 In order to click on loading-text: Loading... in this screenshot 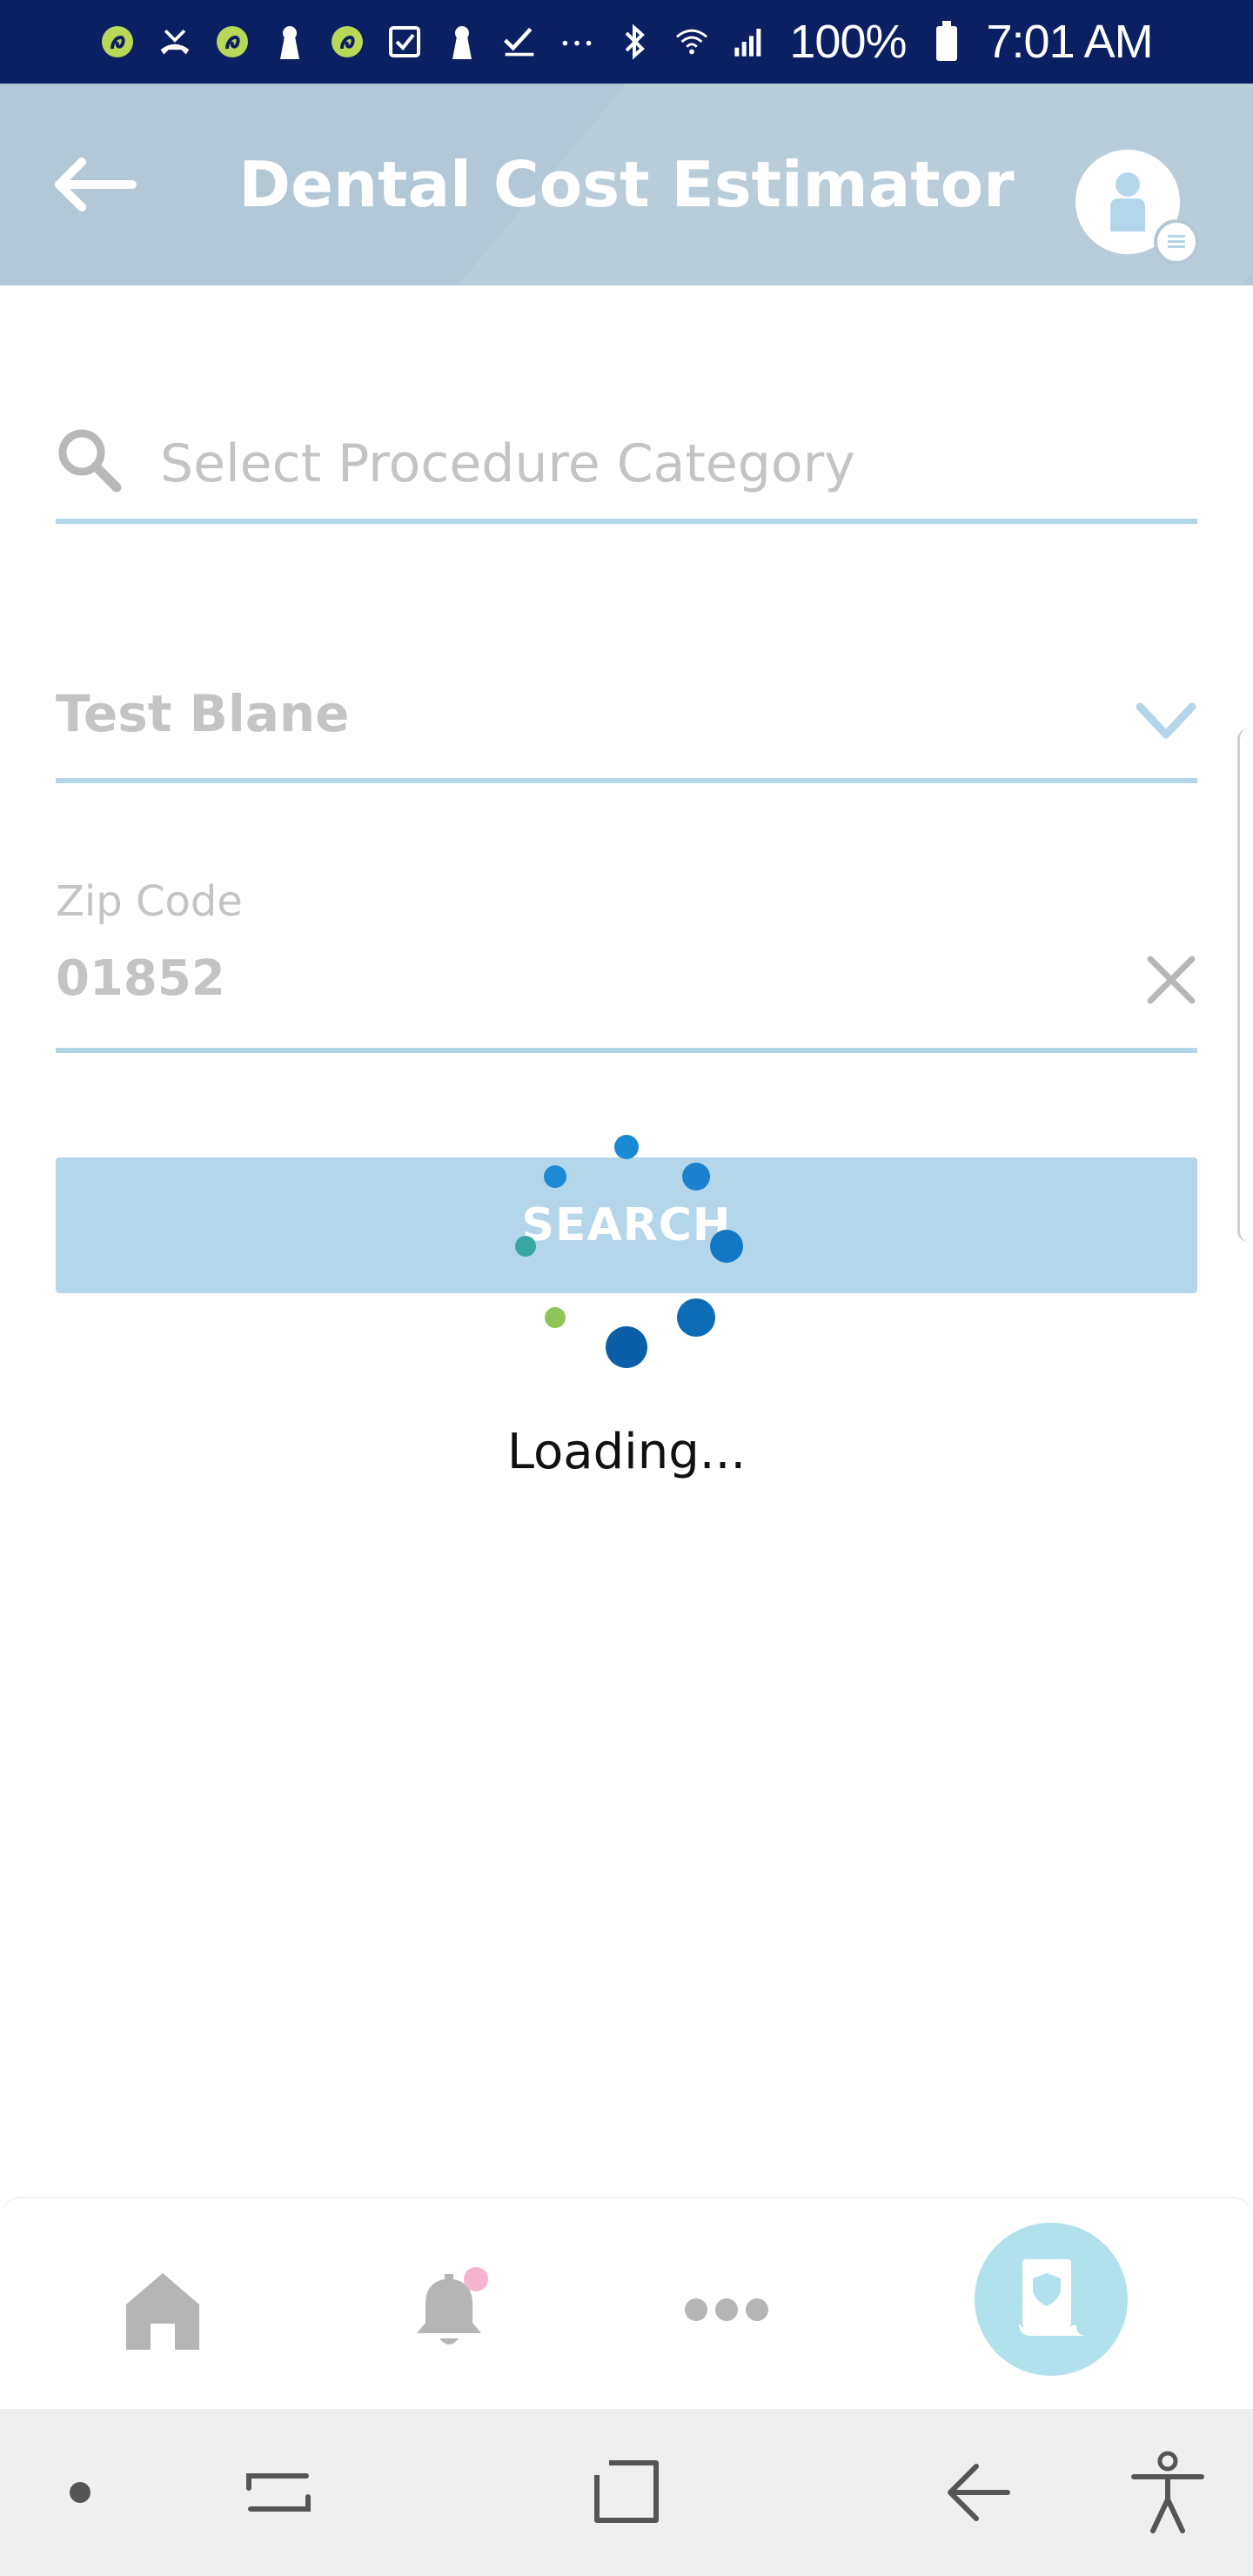, I will do `click(626, 1452)`.